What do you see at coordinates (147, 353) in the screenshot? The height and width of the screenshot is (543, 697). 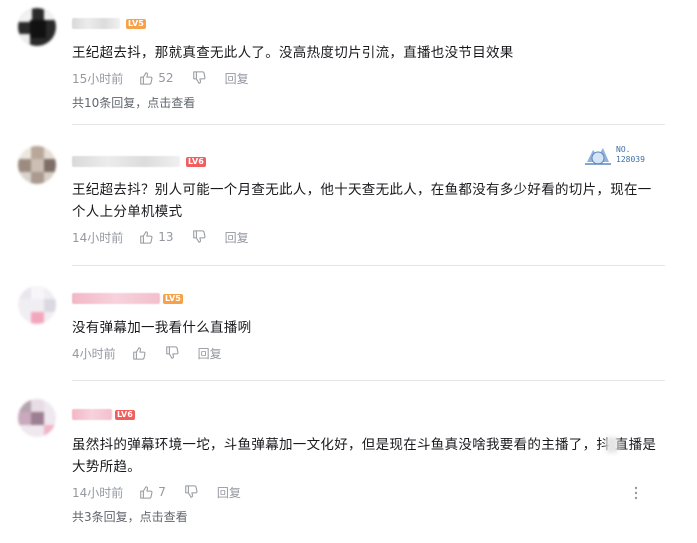 I see `comment-meta: 4小时前 回复` at bounding box center [147, 353].